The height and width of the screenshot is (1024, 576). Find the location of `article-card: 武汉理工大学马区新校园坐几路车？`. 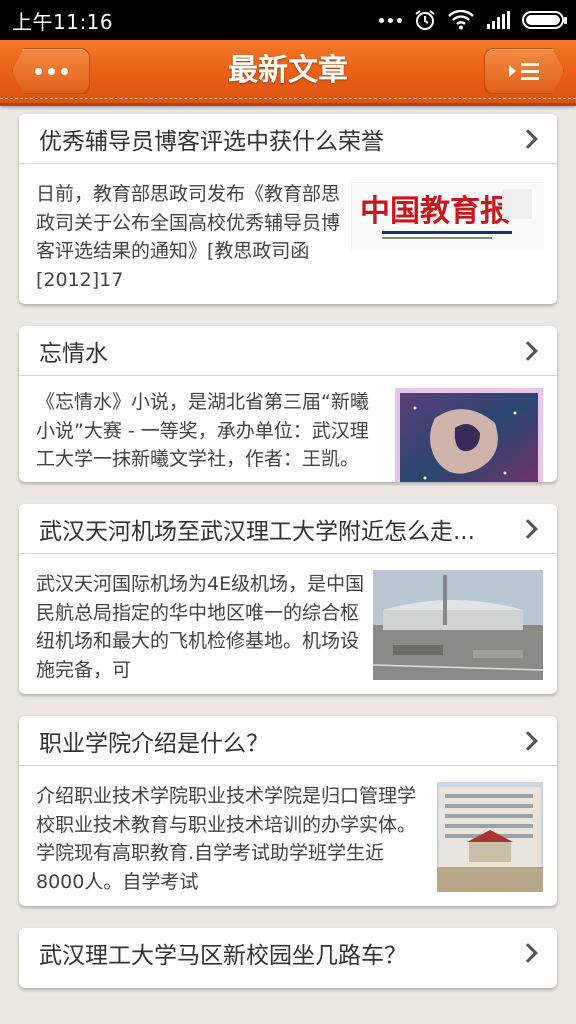

article-card: 武汉理工大学马区新校园坐几路车？ is located at coordinates (288, 958).